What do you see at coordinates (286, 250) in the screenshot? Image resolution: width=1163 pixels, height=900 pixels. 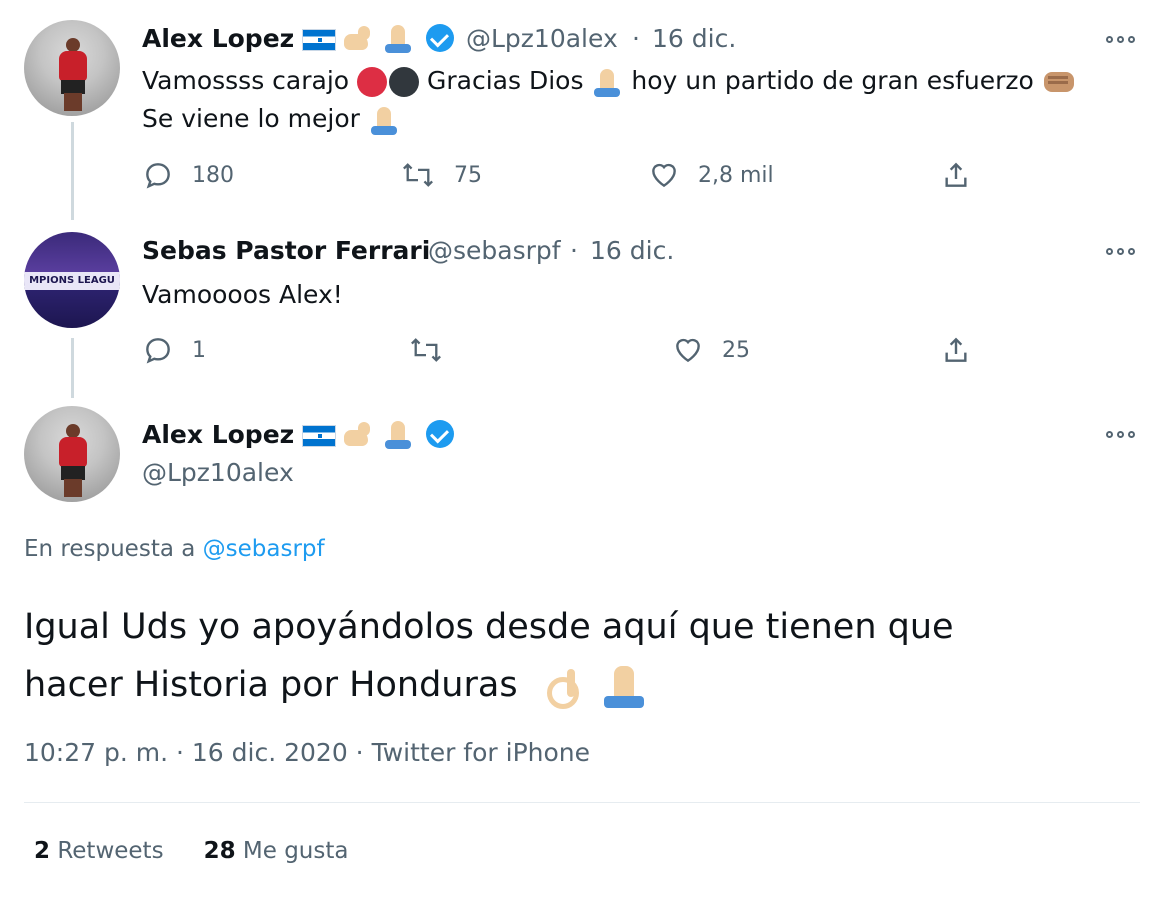 I see `author-name: Sebas Pastor Ferrari` at bounding box center [286, 250].